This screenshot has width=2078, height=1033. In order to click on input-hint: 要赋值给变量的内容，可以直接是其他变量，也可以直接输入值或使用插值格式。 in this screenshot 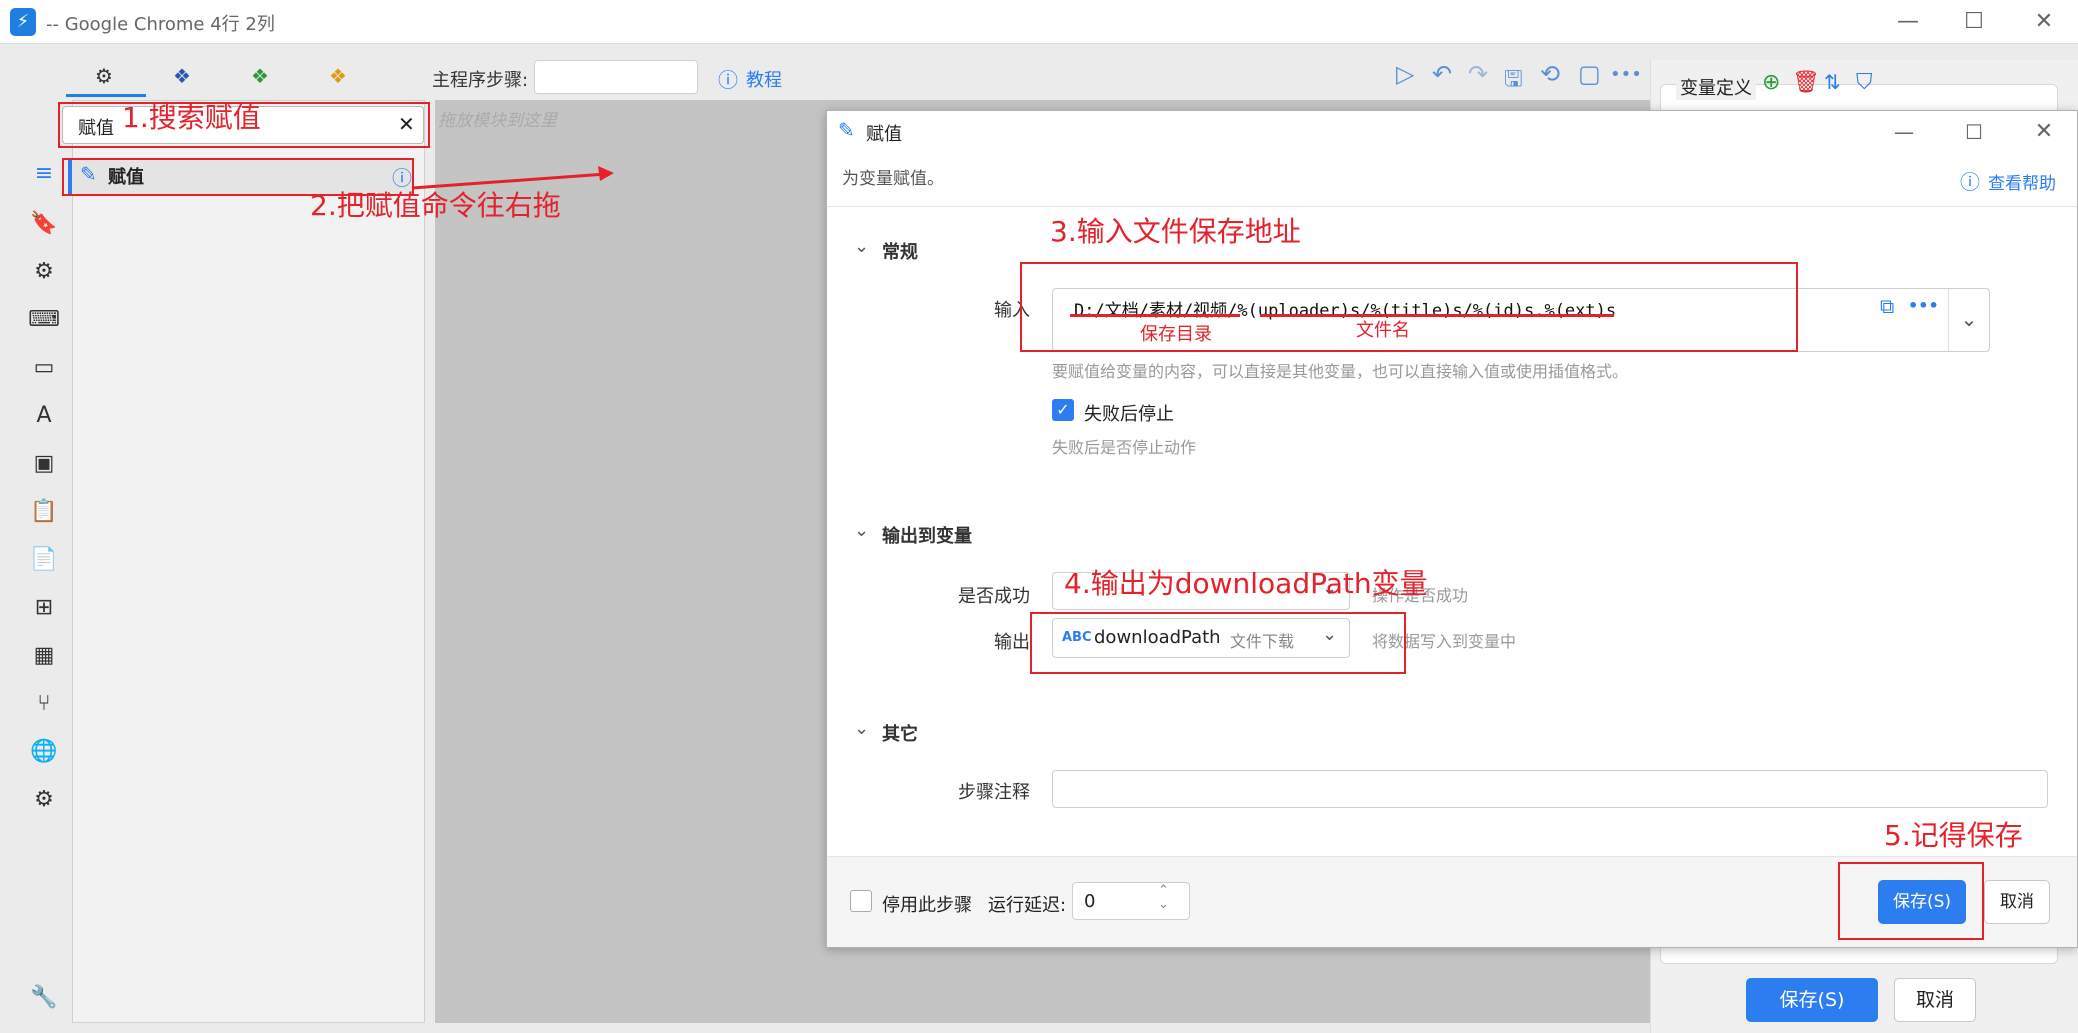, I will do `click(1340, 371)`.